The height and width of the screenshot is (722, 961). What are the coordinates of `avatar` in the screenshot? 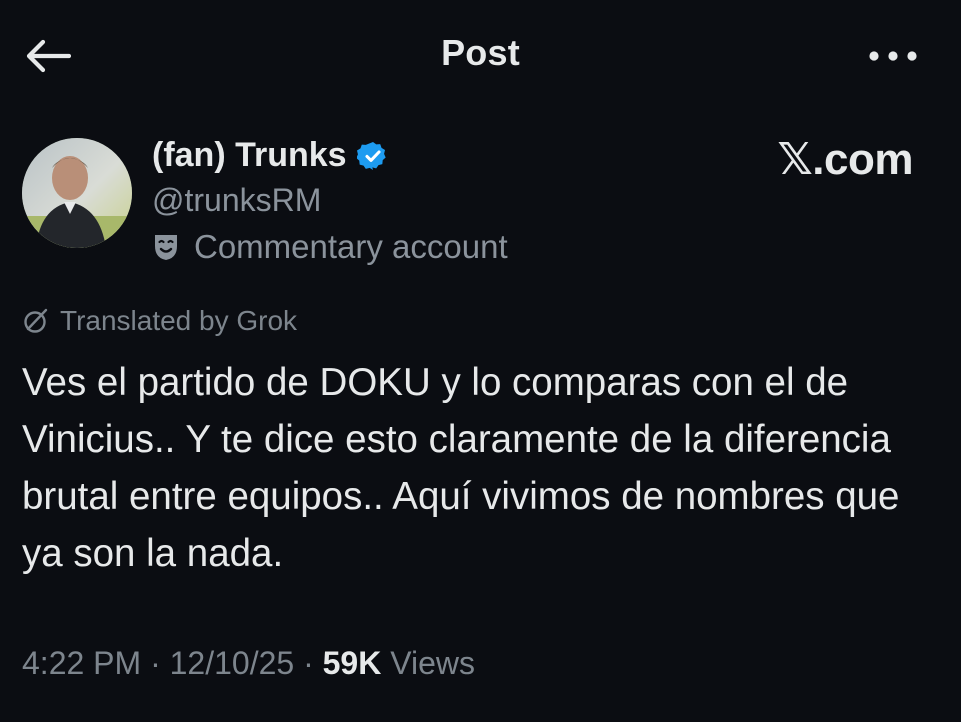 It's located at (77, 193).